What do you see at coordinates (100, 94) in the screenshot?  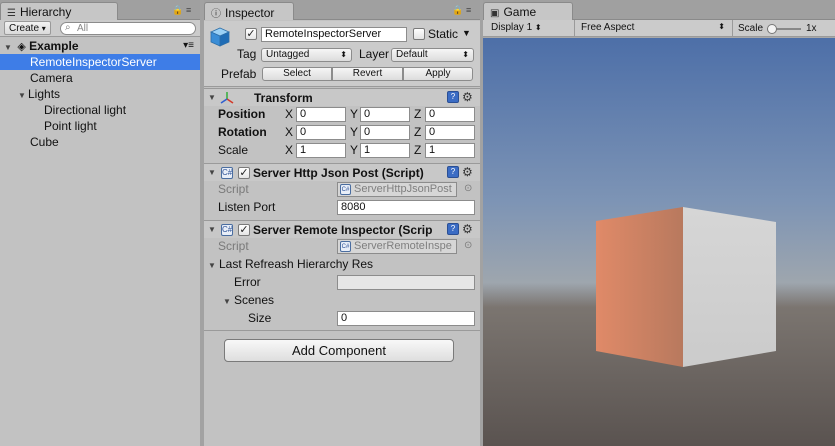 I see `hierarchy-item-lights: ▼ Lights` at bounding box center [100, 94].